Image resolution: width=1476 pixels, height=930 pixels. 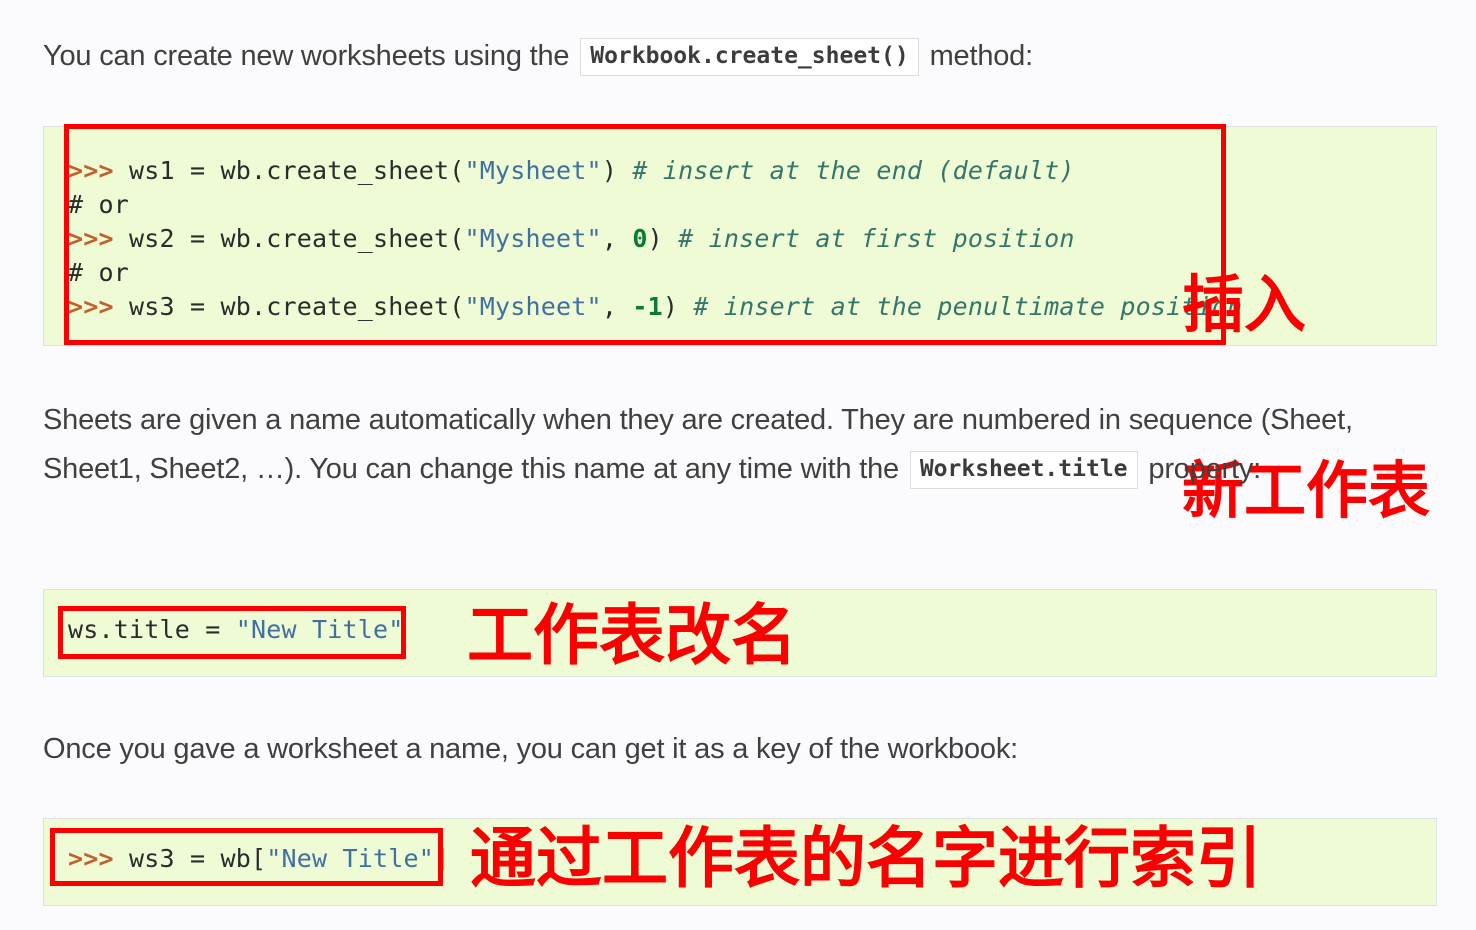 I want to click on inline-code-worksheet-title: Worksheet.title, so click(x=1023, y=470).